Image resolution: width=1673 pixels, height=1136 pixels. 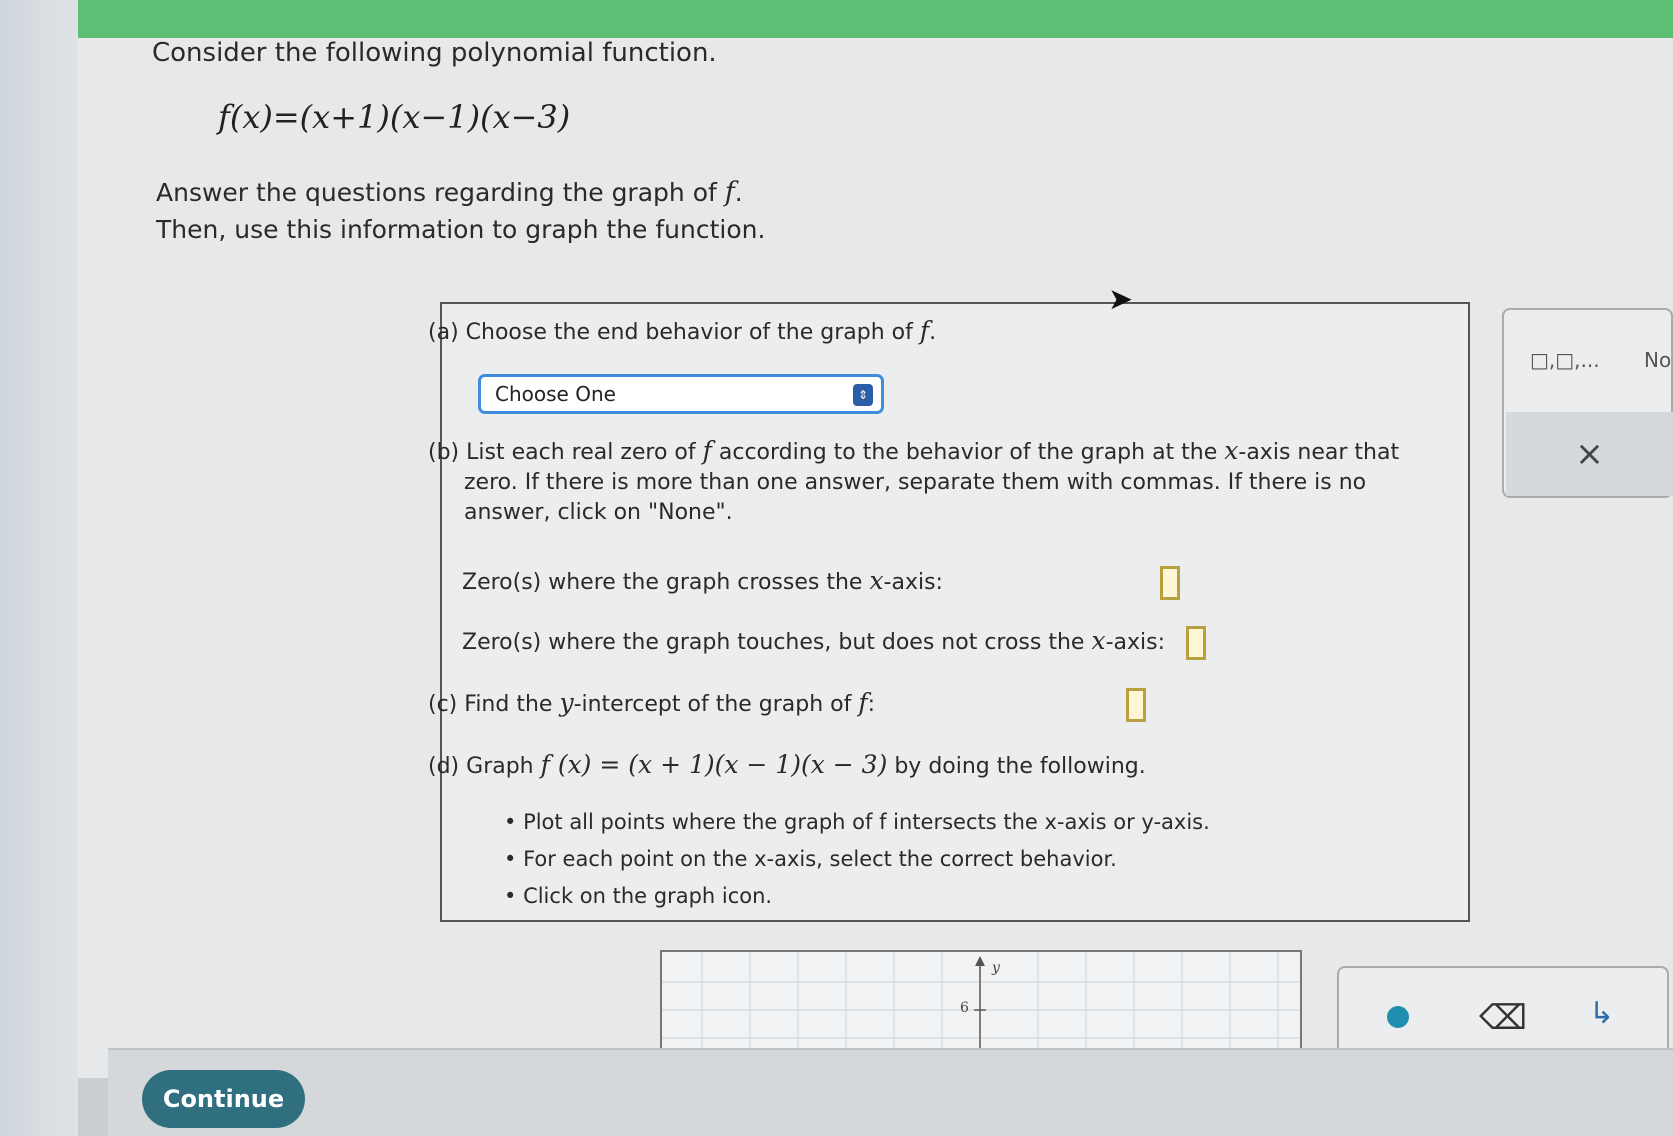 What do you see at coordinates (1016, 766) in the screenshot?
I see `question-d-suffix: by doing the following.` at bounding box center [1016, 766].